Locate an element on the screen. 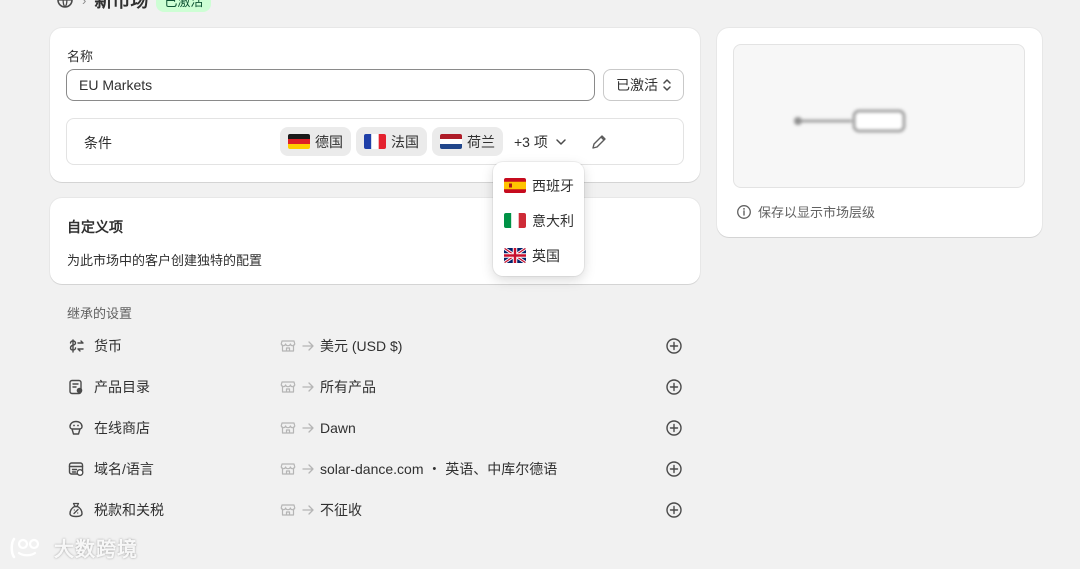 This screenshot has height=569, width=1080. country-chip-germany: 德国 is located at coordinates (315, 141).